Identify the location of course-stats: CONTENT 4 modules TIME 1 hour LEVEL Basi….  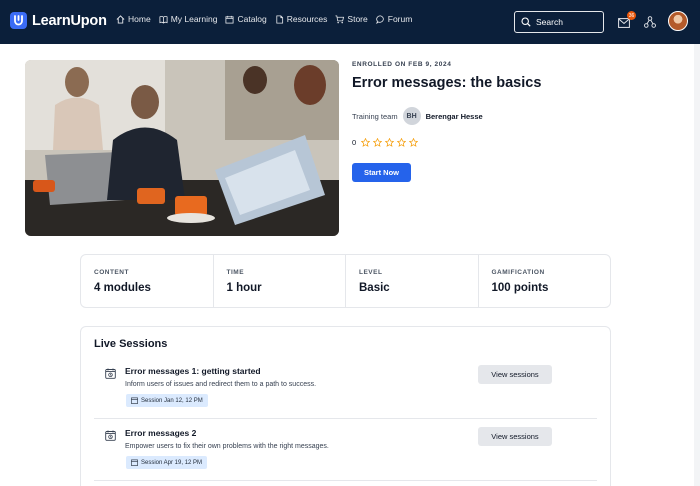
(345, 281).